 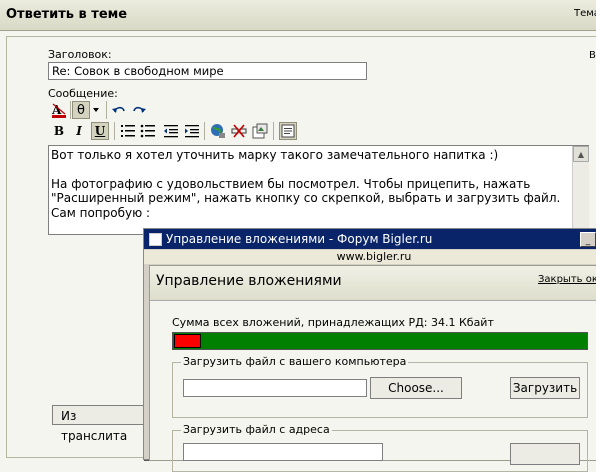 I want to click on theta-icon: θ, so click(x=81, y=110).